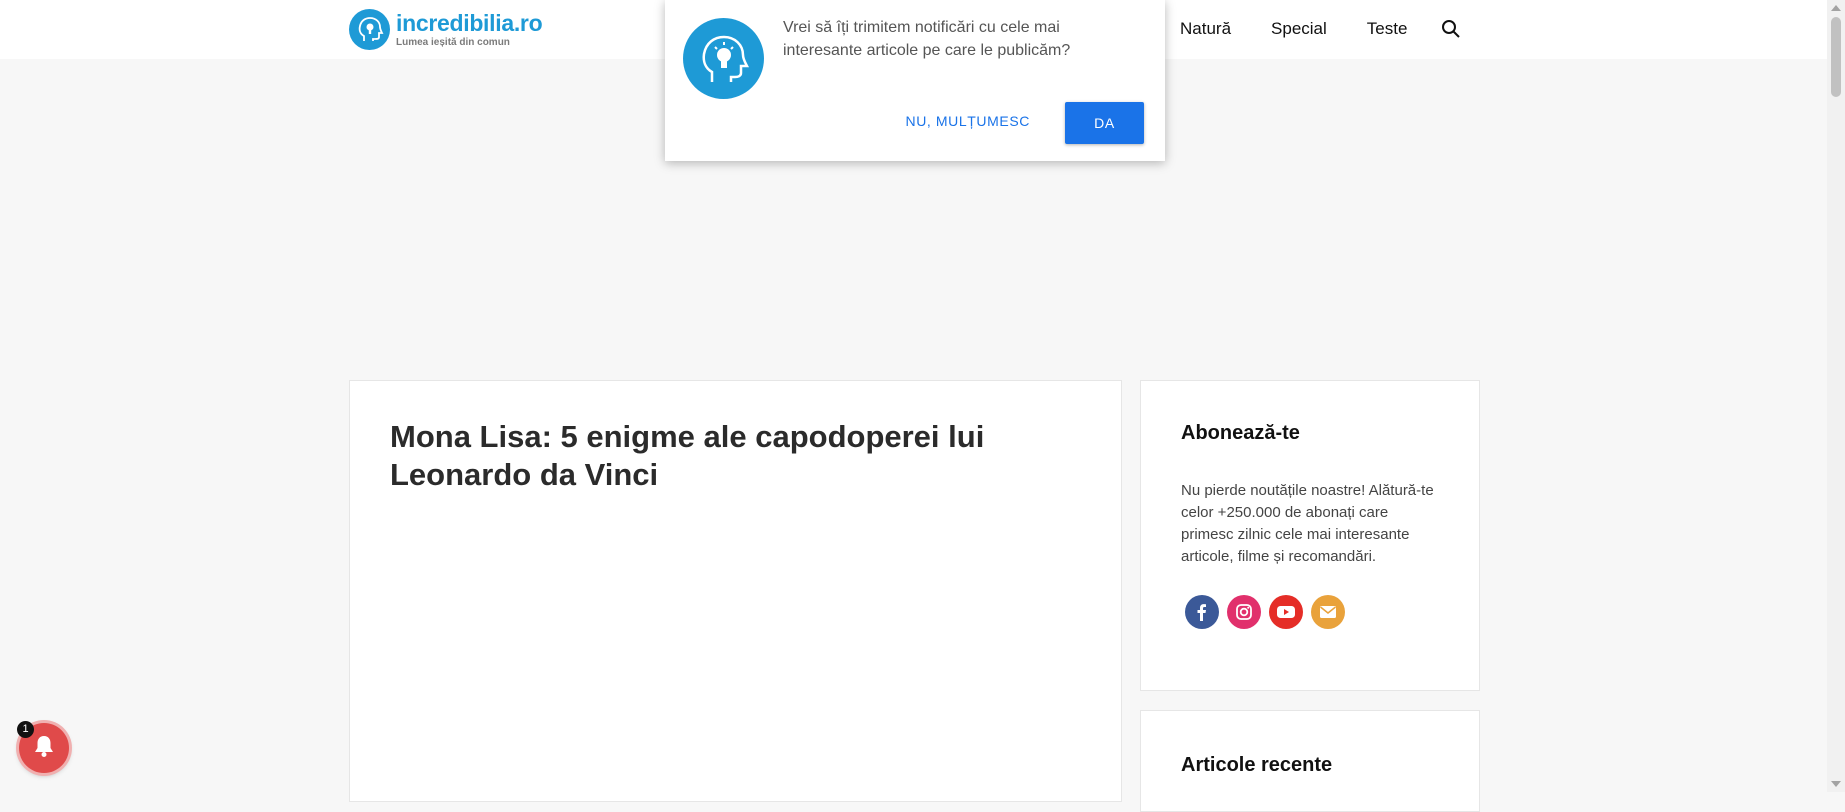 The image size is (1845, 812). Describe the element at coordinates (1836, 784) in the screenshot. I see `scroll-down-arrow-icon` at that location.